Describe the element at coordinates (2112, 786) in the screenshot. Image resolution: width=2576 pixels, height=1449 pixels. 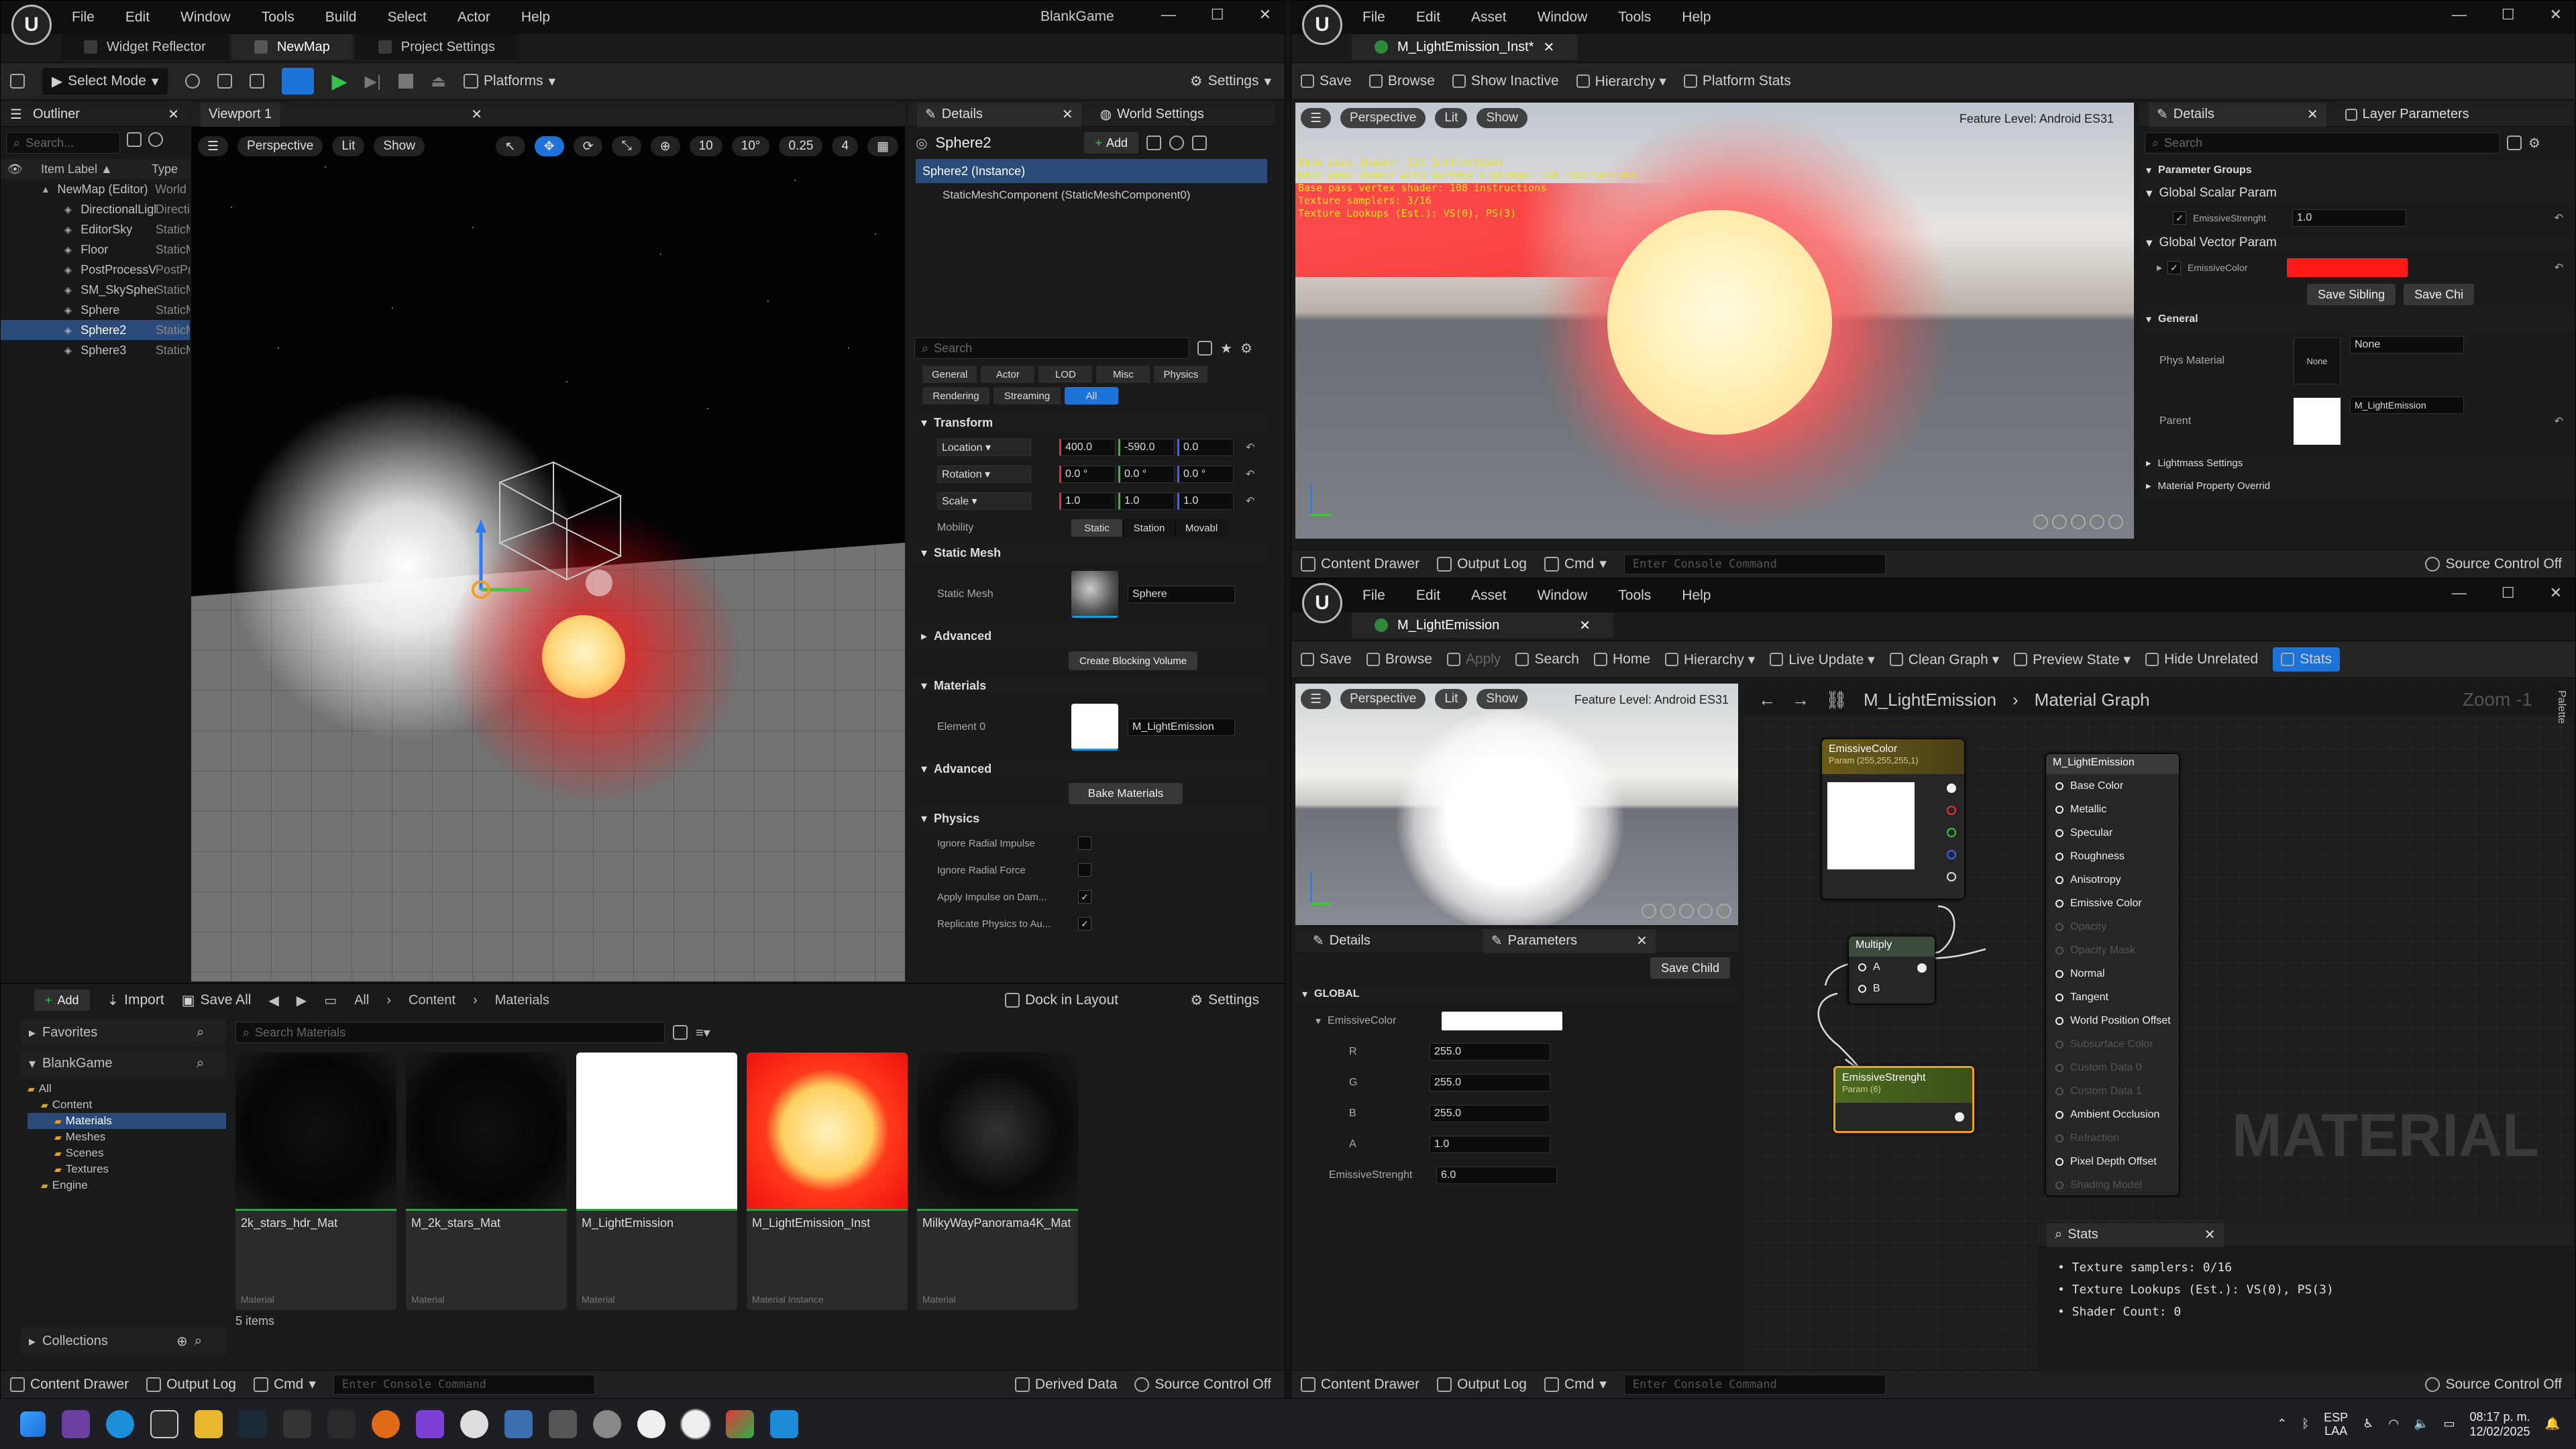
I see `result-pin: Base Color` at that location.